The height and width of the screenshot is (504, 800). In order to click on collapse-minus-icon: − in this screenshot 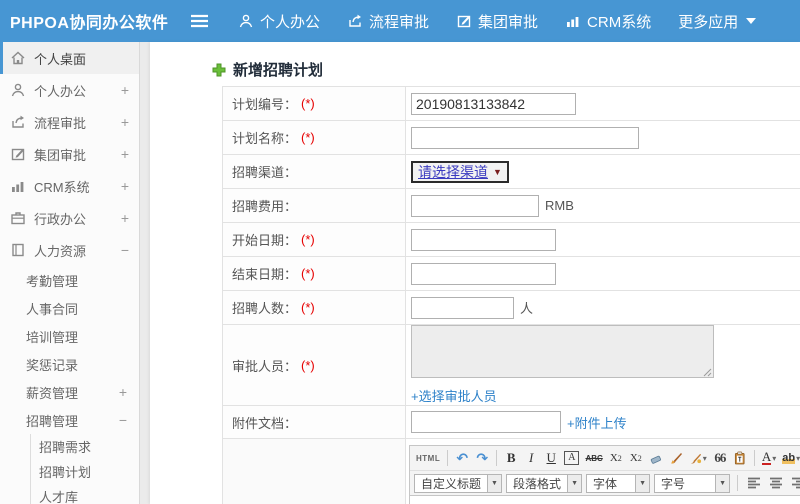, I will do `click(122, 420)`.